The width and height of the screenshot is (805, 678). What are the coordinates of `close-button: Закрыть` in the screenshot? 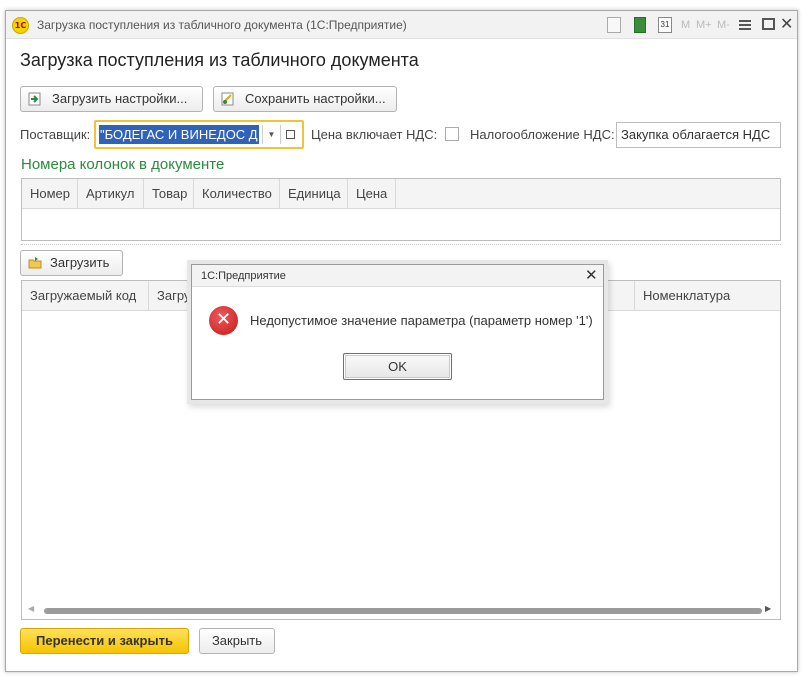 It's located at (237, 641).